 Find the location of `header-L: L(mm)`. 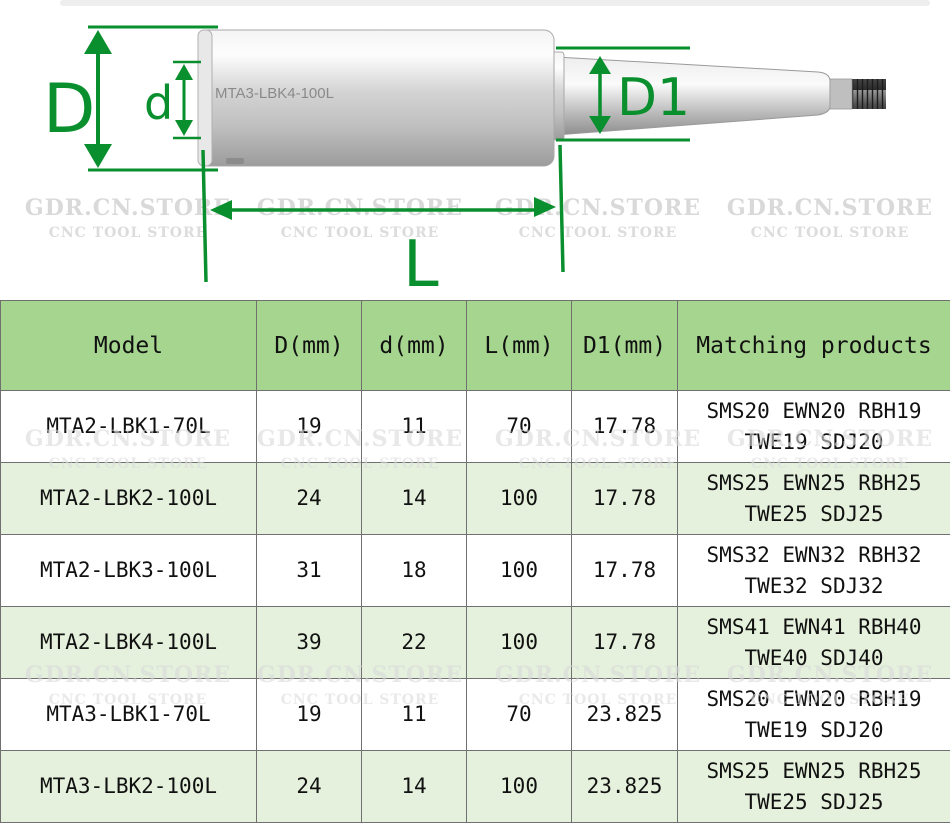

header-L: L(mm) is located at coordinates (519, 345).